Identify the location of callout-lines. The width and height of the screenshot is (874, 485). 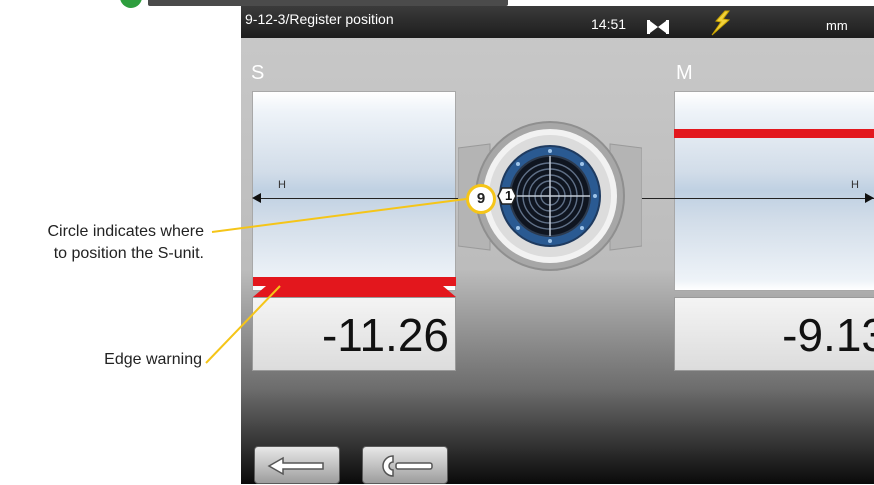
(336, 281).